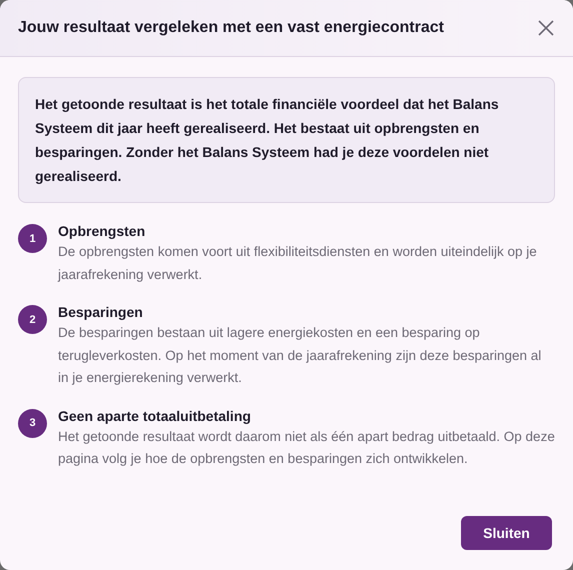  I want to click on step-description: Het getoonde resultaat wordt daarom niet als één apart bedrag uitbetaald. Op deze pagina volg je hoe de opbrengsten en besparingen zich ontwikkelen., so click(306, 448).